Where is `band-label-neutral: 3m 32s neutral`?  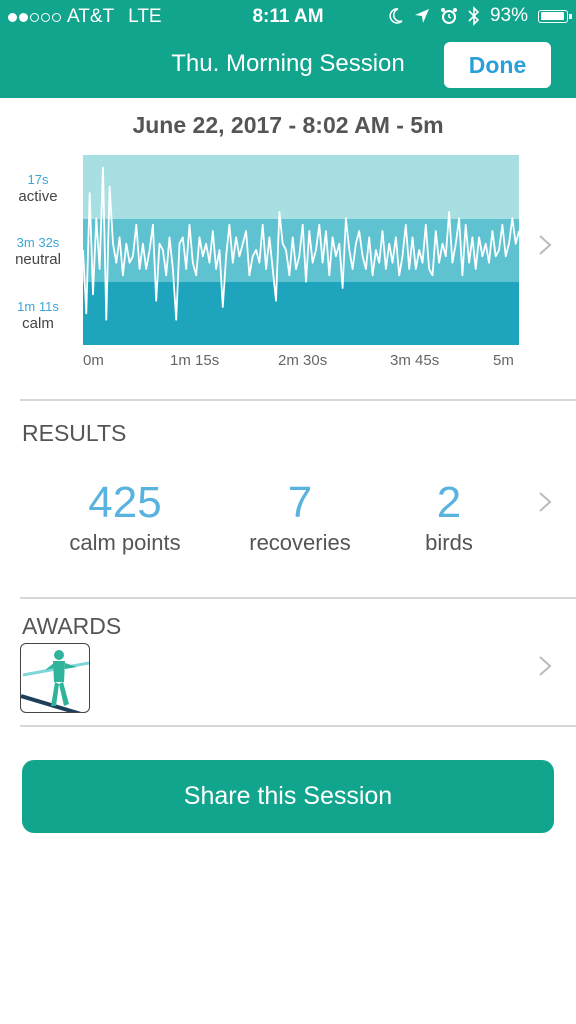
band-label-neutral: 3m 32s neutral is located at coordinates (38, 251).